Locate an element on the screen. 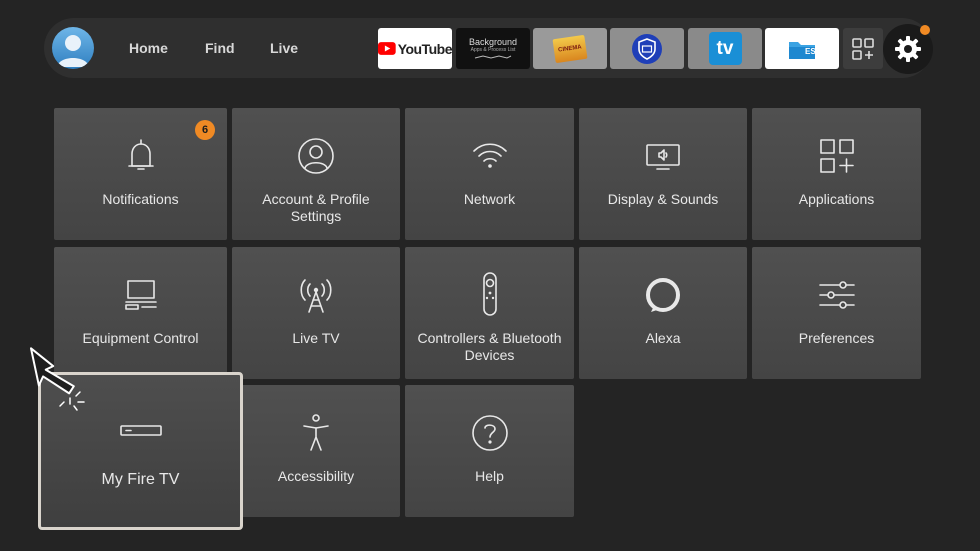 Image resolution: width=980 pixels, height=551 pixels. tile-live-tv: Live TV is located at coordinates (316, 313).